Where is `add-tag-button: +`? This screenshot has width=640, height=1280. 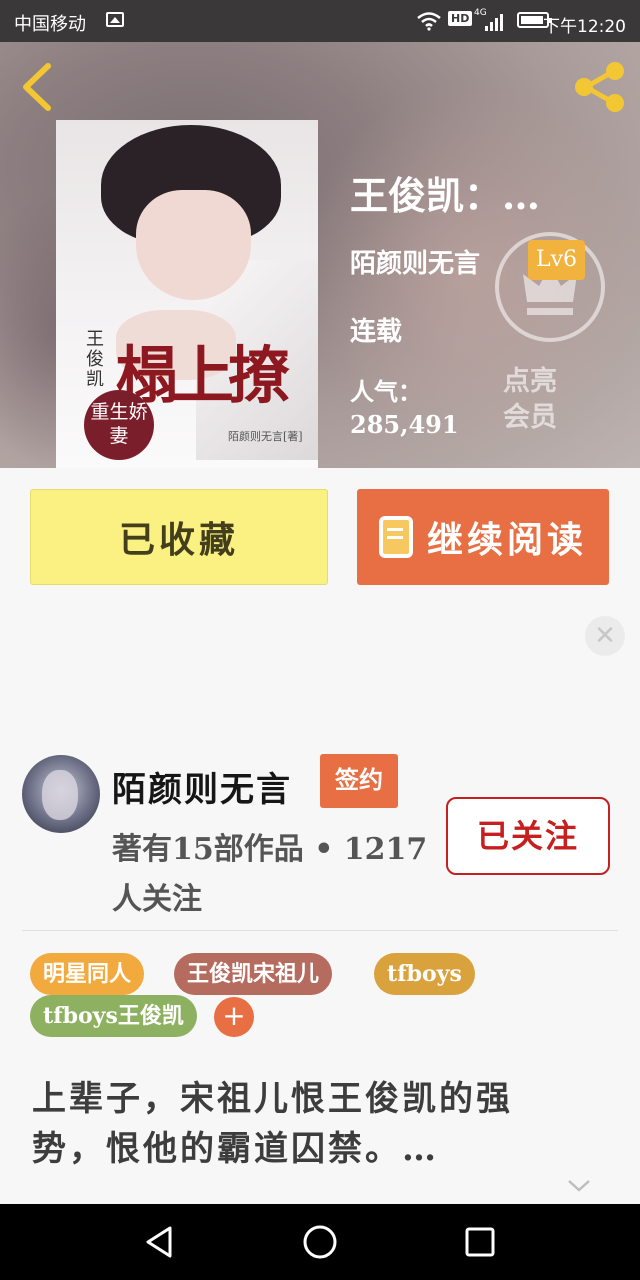
add-tag-button: + is located at coordinates (234, 1017).